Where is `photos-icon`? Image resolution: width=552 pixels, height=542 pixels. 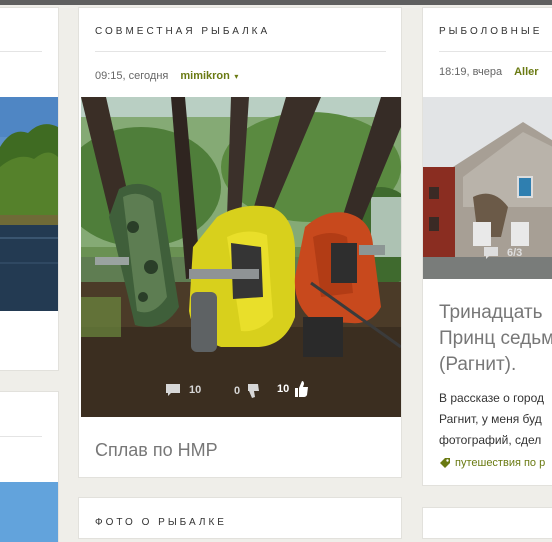
photos-icon is located at coordinates (491, 253).